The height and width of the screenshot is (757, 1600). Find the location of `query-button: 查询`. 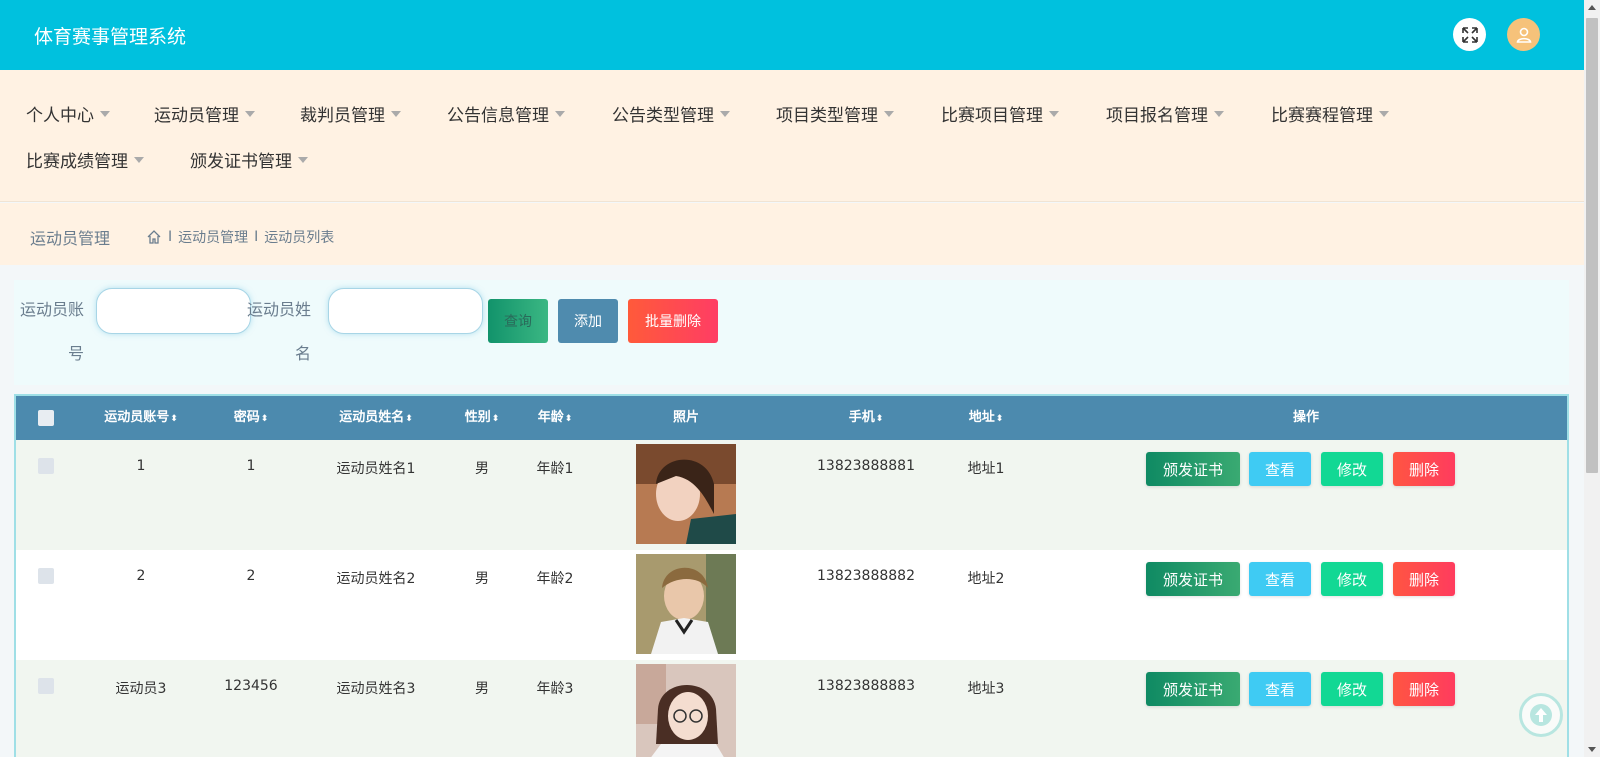

query-button: 查询 is located at coordinates (518, 321).